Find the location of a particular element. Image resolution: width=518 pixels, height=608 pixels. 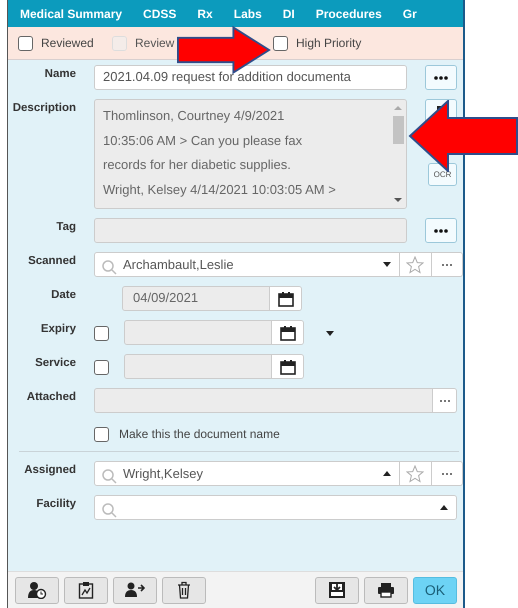

checkbox-label: High Priority is located at coordinates (329, 43).